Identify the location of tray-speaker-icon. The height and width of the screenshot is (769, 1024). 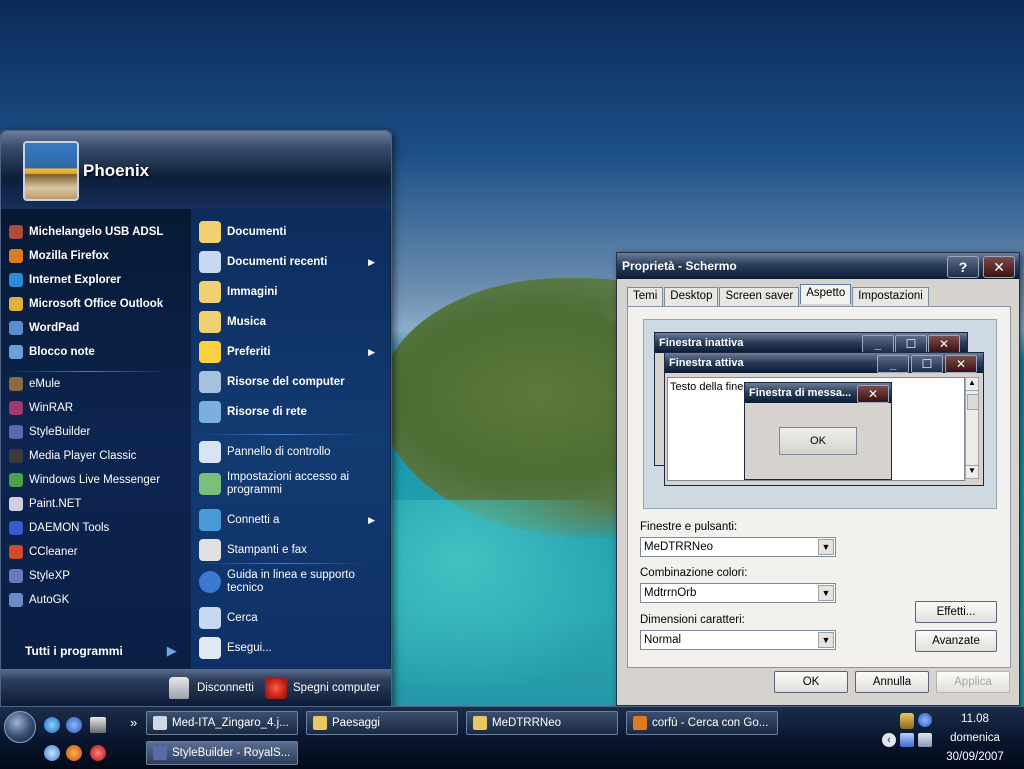
(925, 740).